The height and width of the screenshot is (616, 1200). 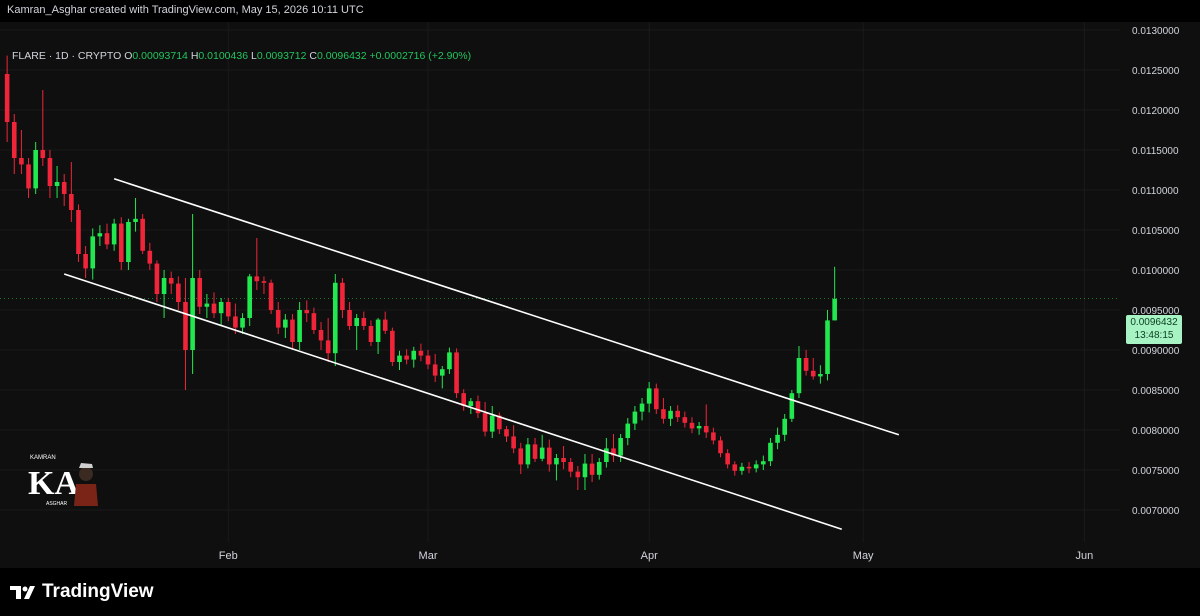 I want to click on x-tick-label: Mar, so click(x=428, y=556).